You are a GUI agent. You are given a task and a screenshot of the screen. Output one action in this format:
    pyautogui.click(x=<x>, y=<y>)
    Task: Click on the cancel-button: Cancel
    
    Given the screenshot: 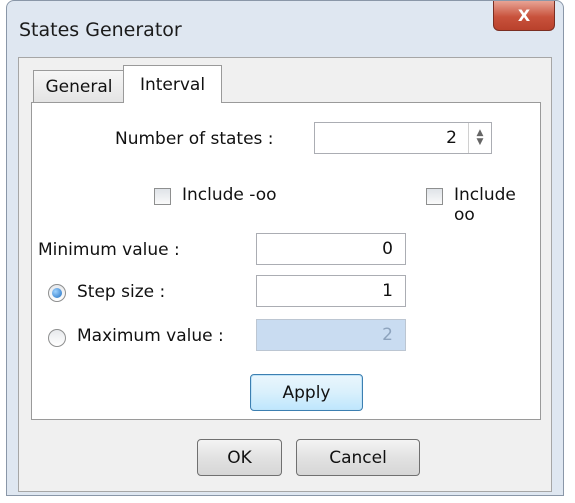 What is the action you would take?
    pyautogui.click(x=358, y=457)
    